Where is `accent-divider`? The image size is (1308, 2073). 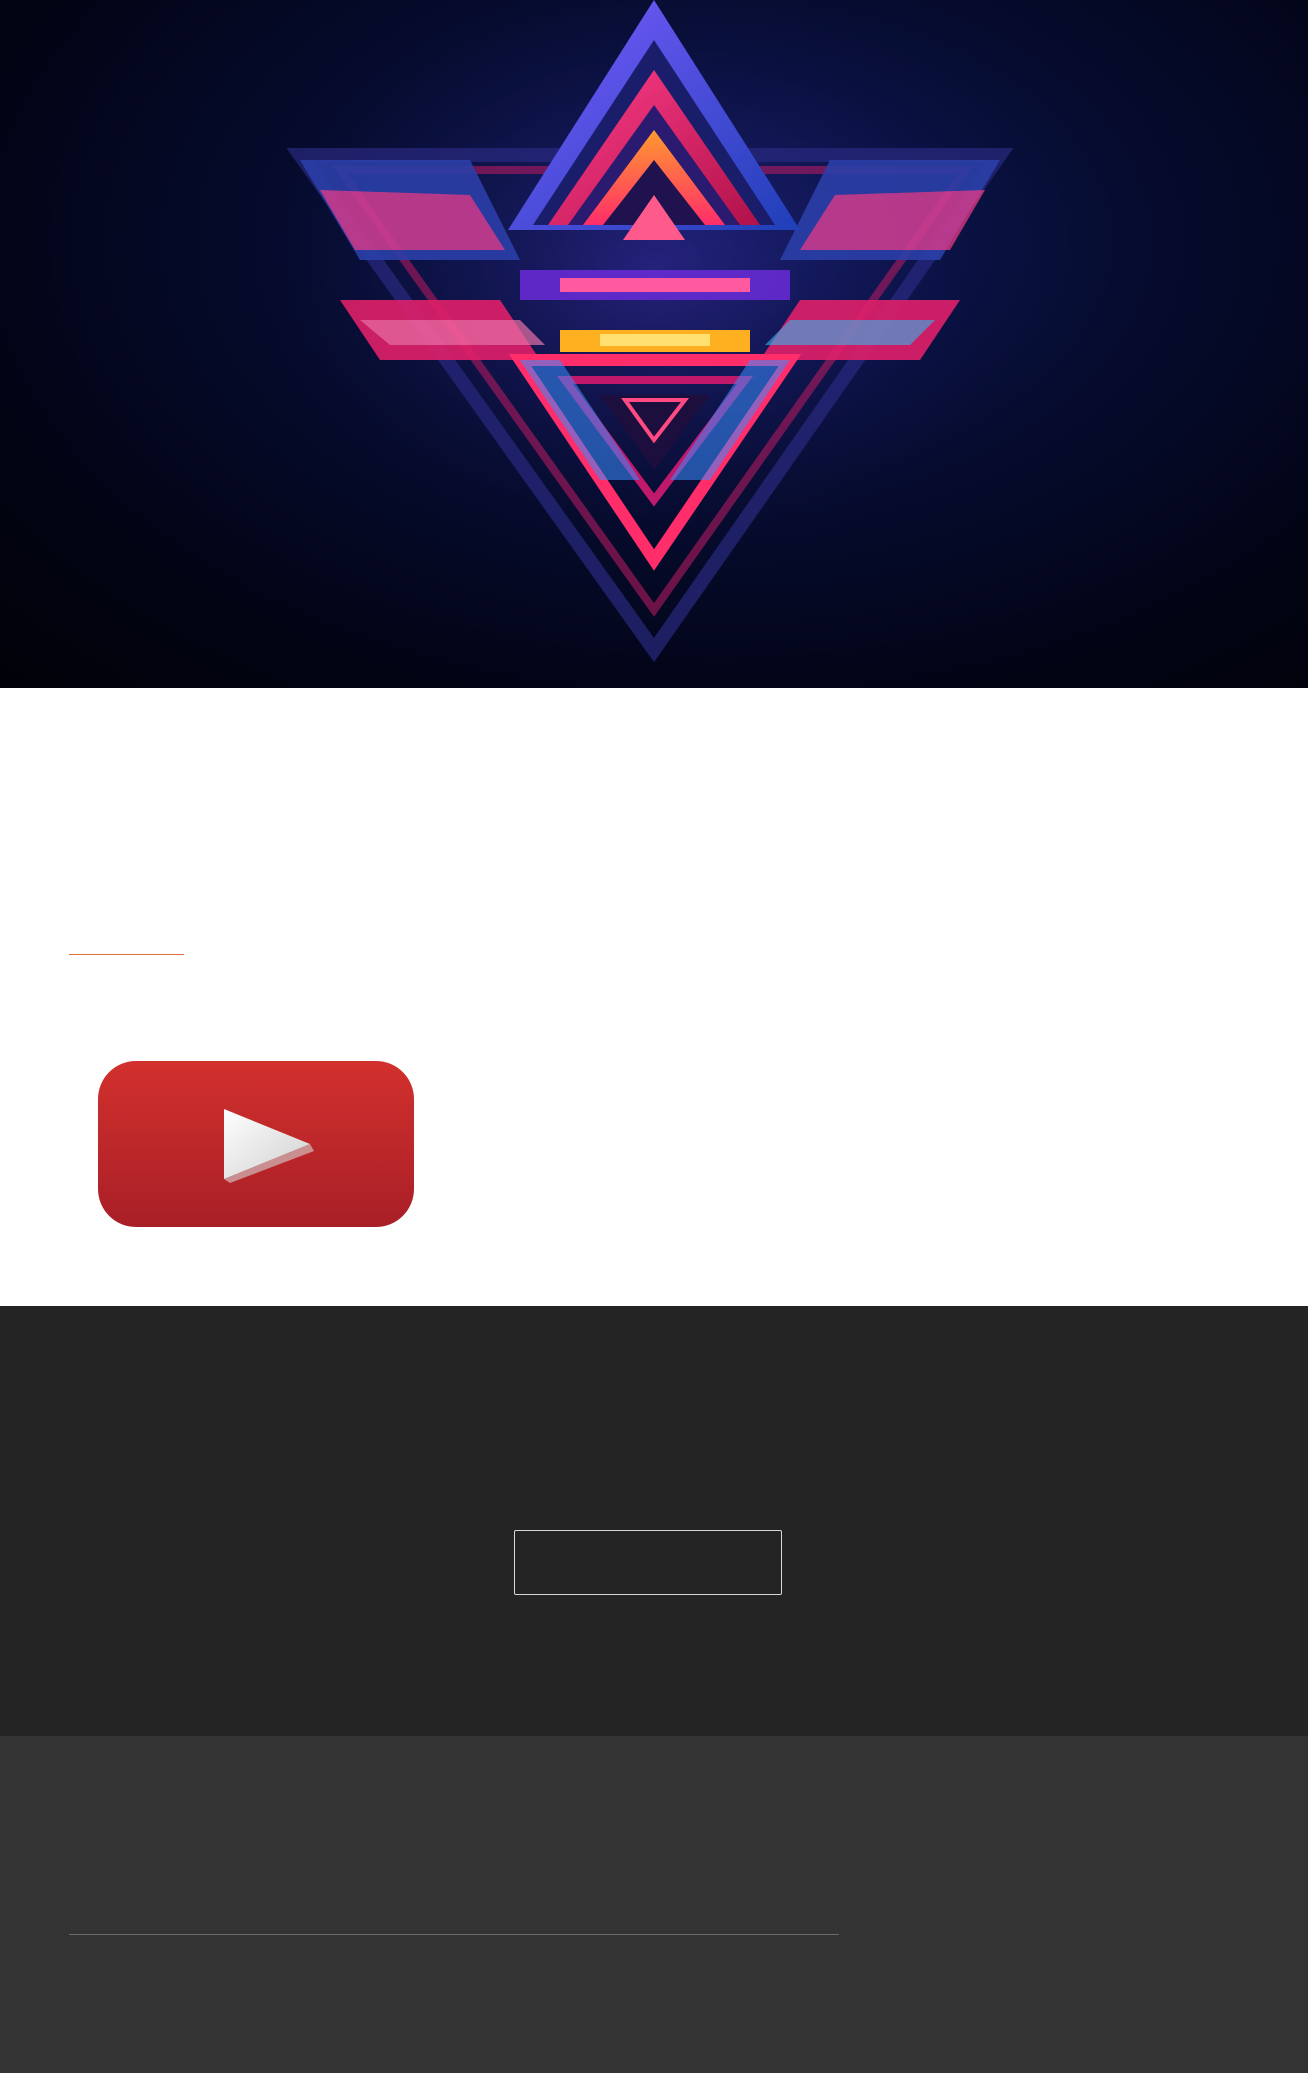
accent-divider is located at coordinates (126, 954).